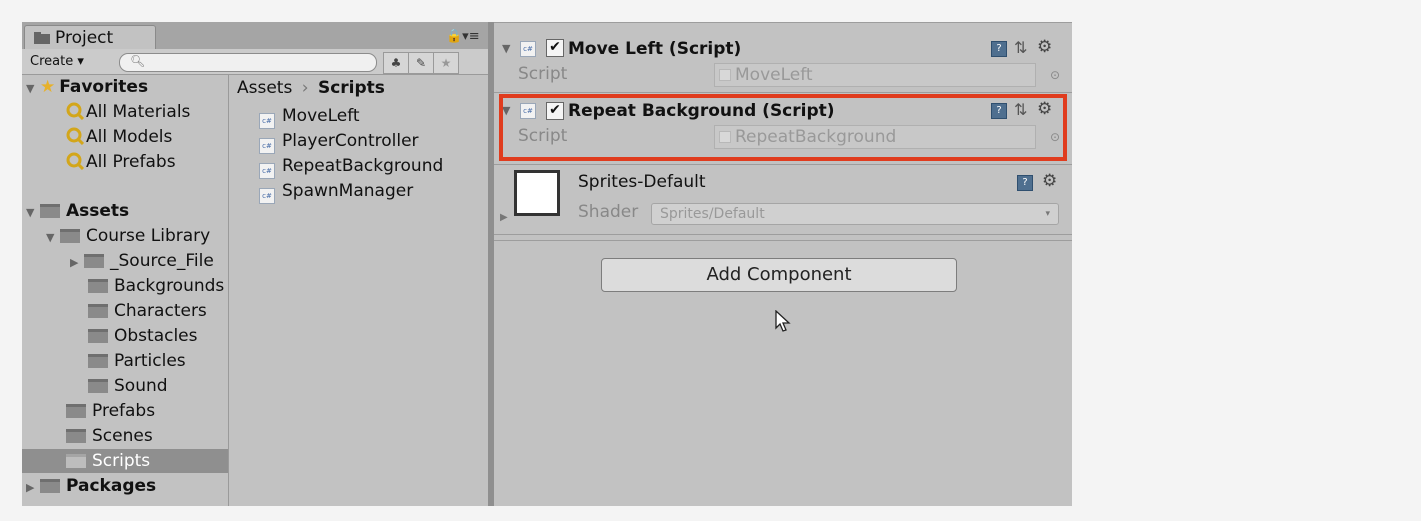 The width and height of the screenshot is (1421, 521). I want to click on filter-label-button: ✎, so click(421, 63).